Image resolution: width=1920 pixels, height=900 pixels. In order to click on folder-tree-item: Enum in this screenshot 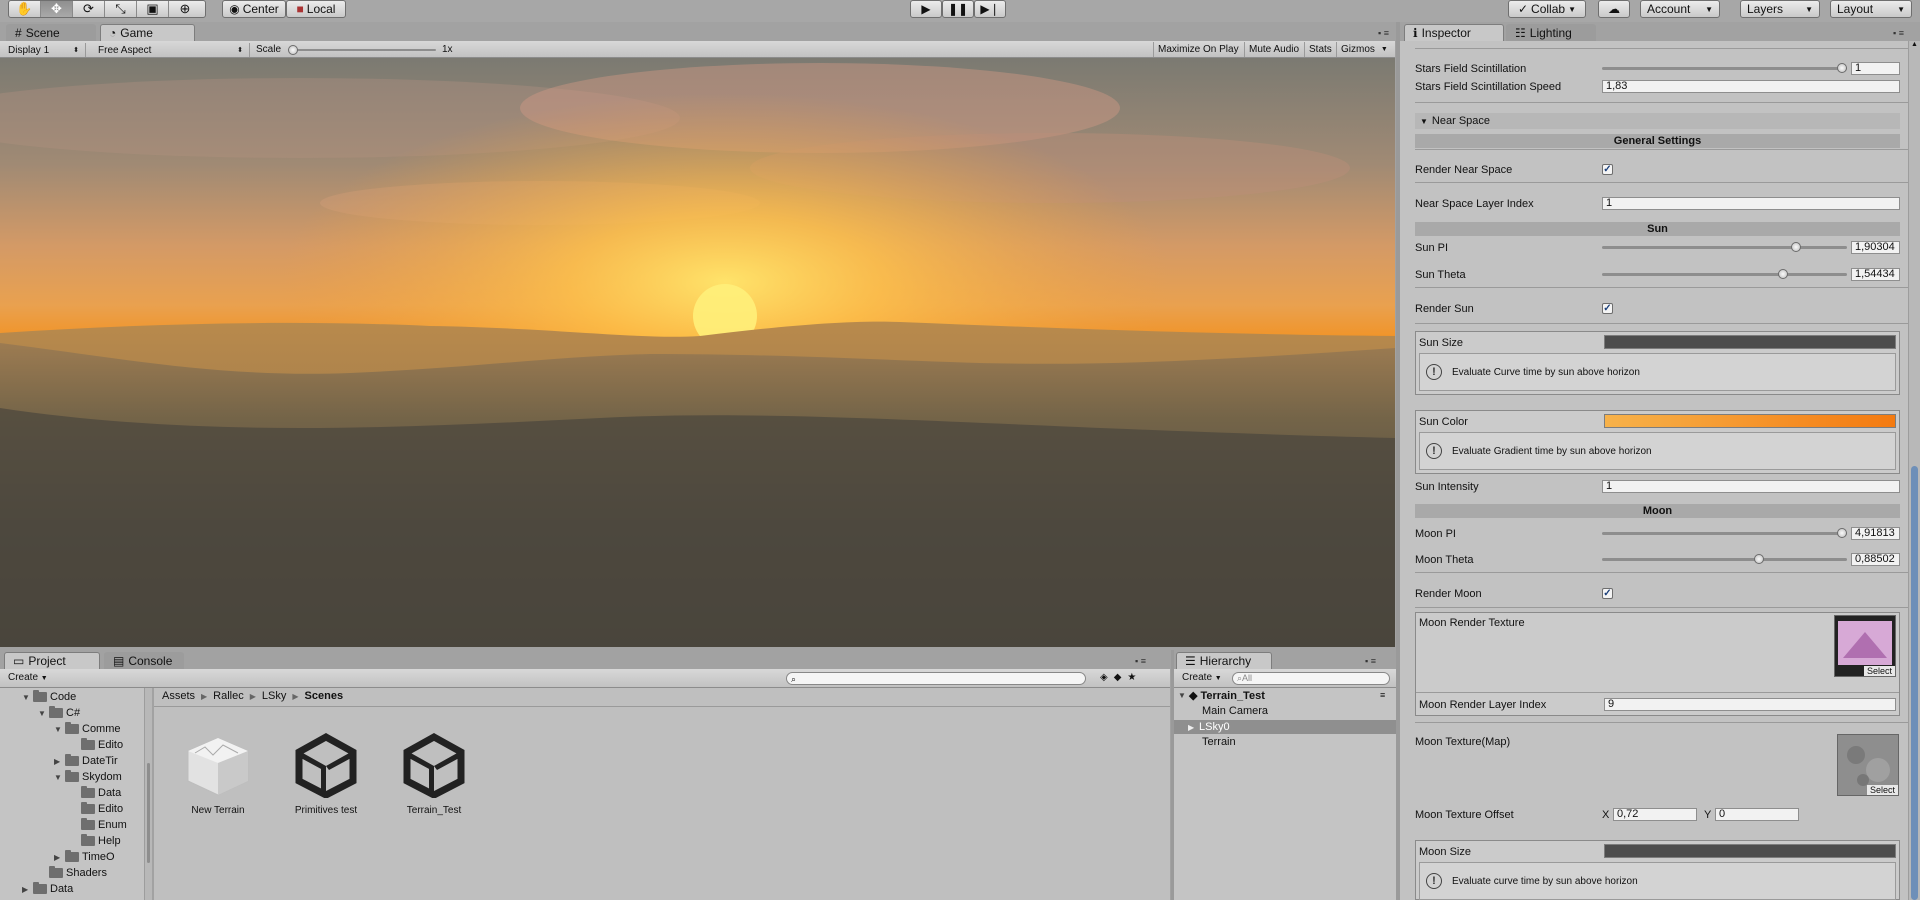, I will do `click(98, 824)`.